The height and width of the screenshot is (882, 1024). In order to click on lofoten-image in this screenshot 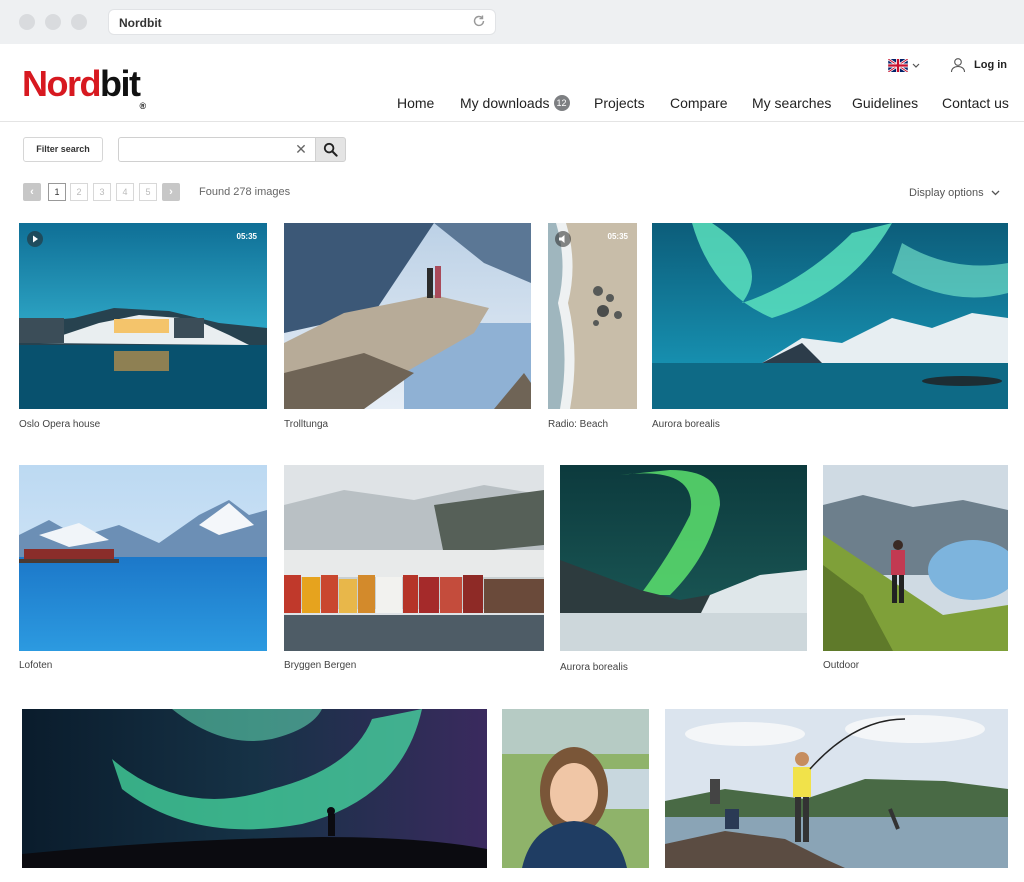, I will do `click(143, 558)`.